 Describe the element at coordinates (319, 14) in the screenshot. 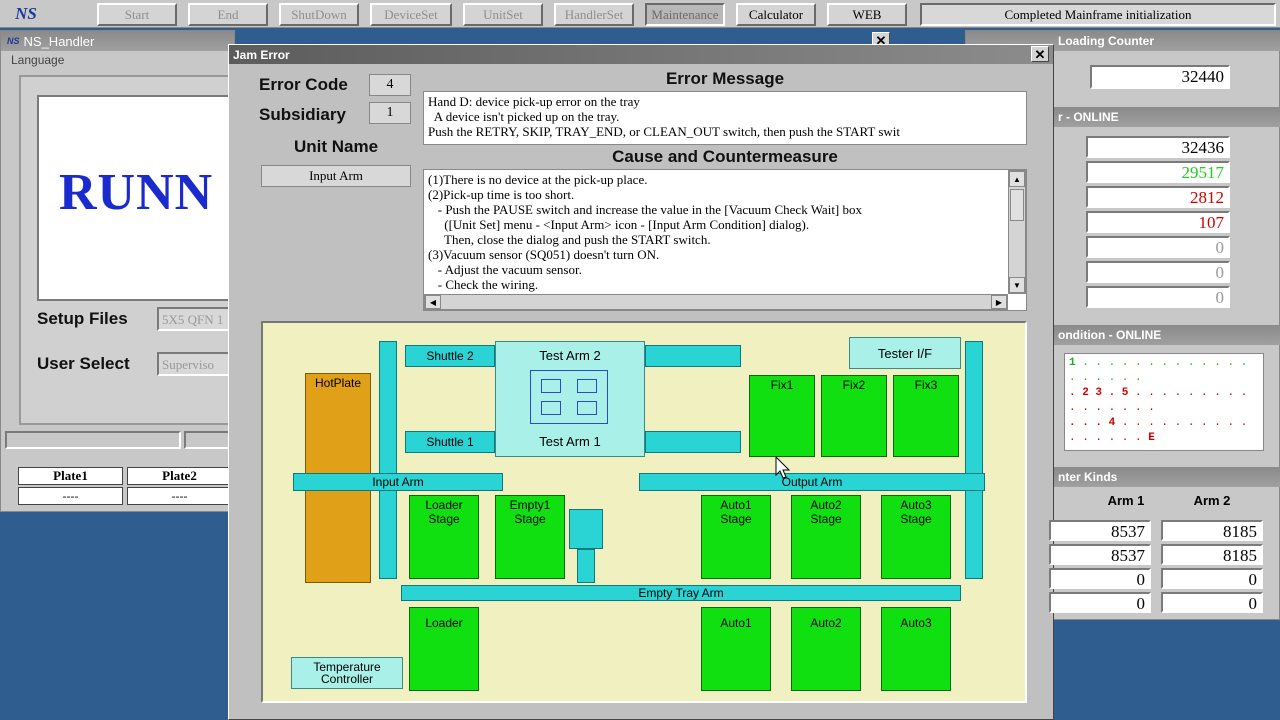

I see `shutdown-button: ShutDown` at that location.